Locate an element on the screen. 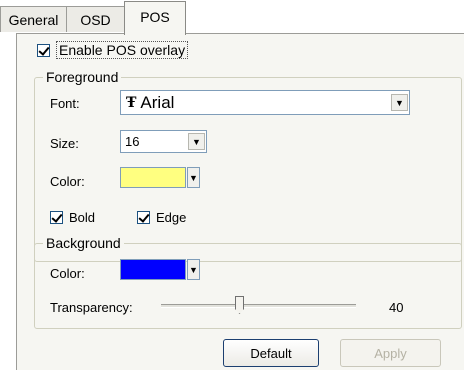 The height and width of the screenshot is (370, 464). edge-label: Edge is located at coordinates (171, 217).